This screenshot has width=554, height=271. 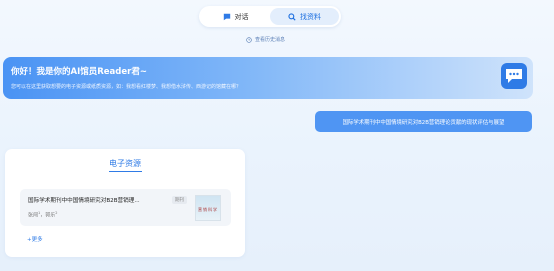 What do you see at coordinates (423, 121) in the screenshot?
I see `user-message: 国际学术期刊中中国情境研究对B2B营销理论贡献的现状评估与展望` at bounding box center [423, 121].